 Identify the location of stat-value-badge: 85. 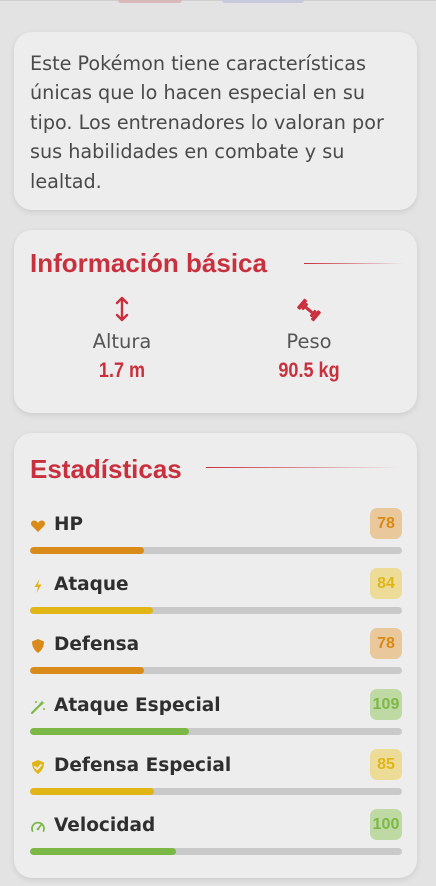
(386, 764).